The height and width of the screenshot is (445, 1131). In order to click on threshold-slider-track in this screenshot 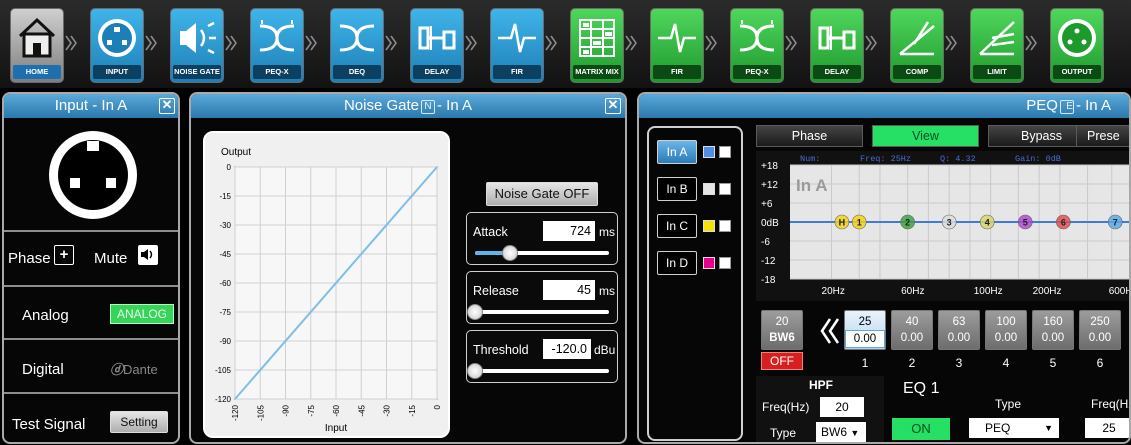, I will do `click(542, 371)`.